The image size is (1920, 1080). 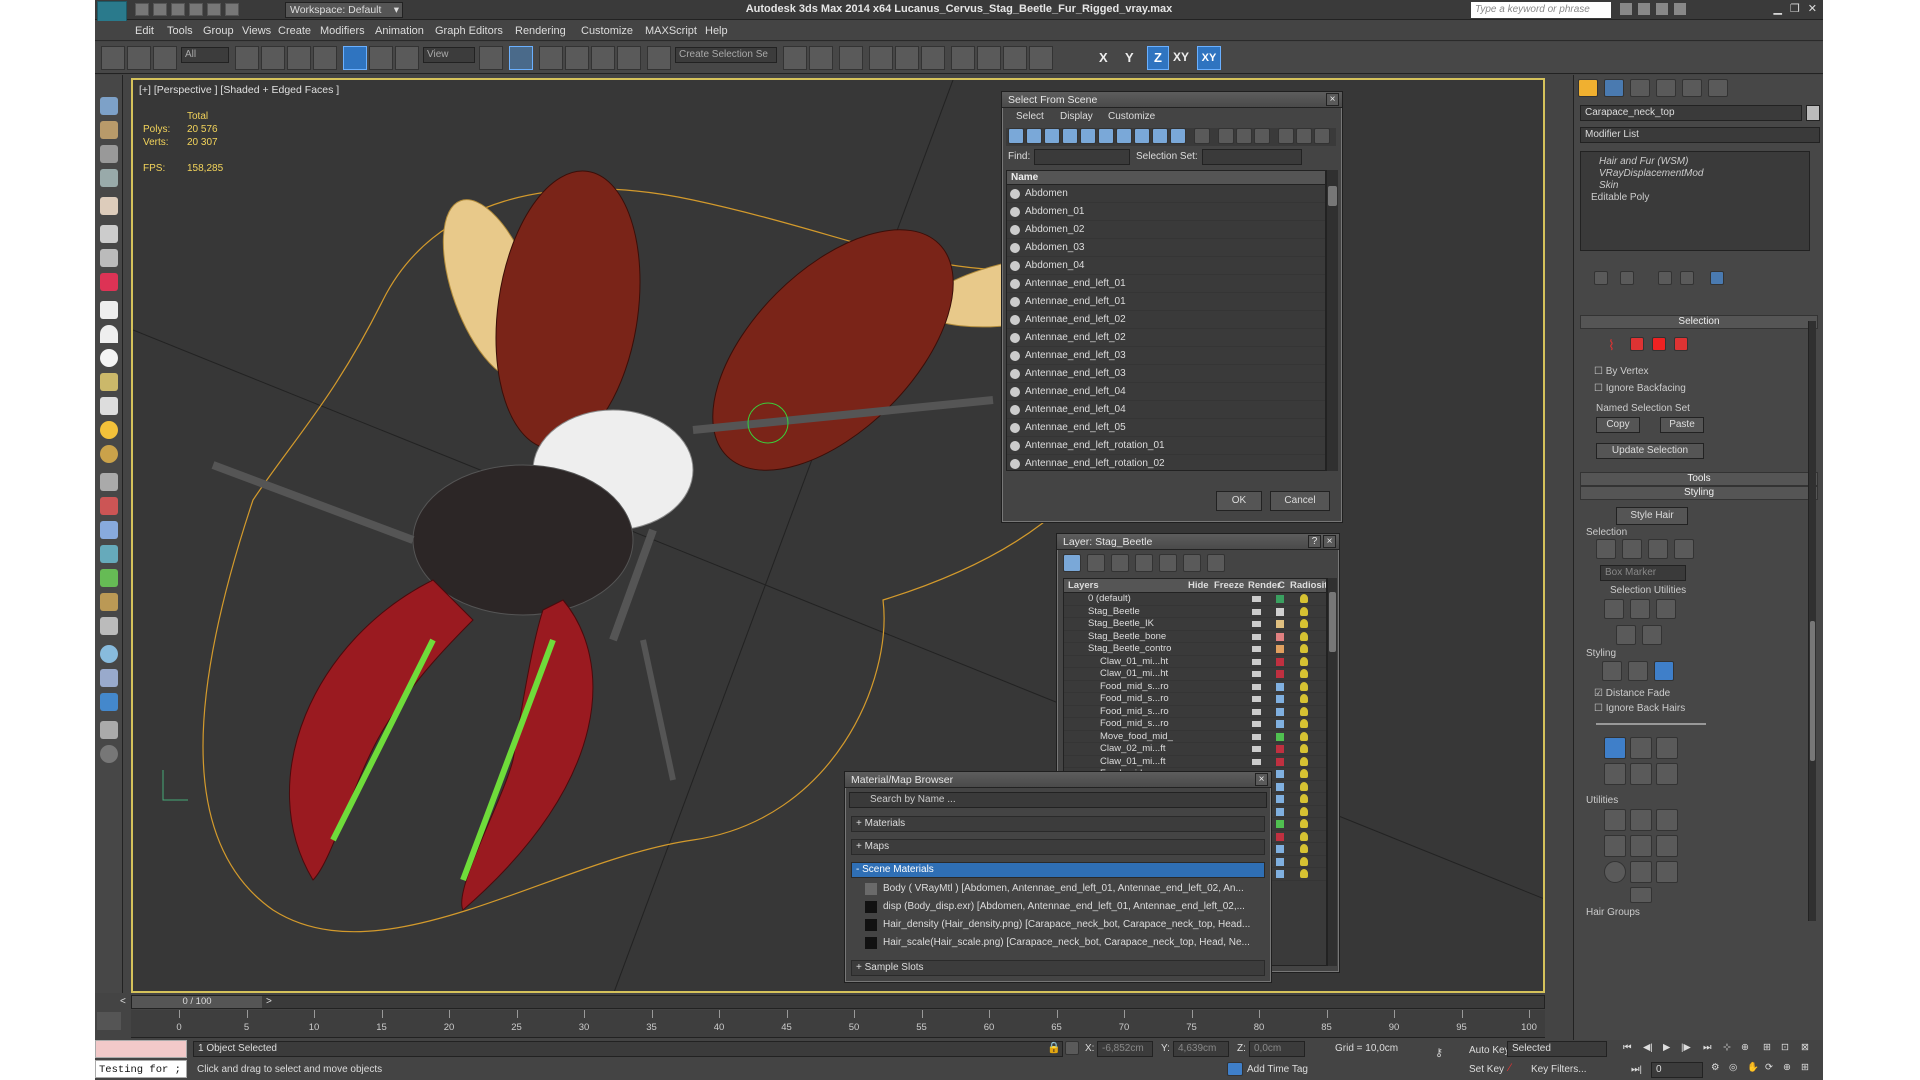 What do you see at coordinates (607, 31) in the screenshot?
I see `menu-customize: Customize` at bounding box center [607, 31].